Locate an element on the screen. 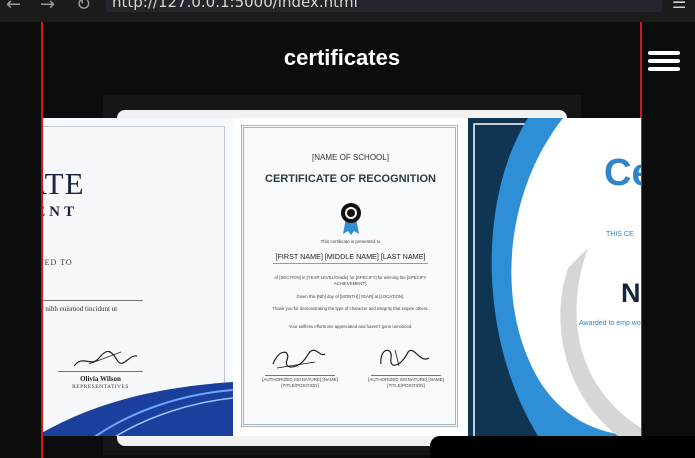  blue-wave-decoration is located at coordinates (138, 409).